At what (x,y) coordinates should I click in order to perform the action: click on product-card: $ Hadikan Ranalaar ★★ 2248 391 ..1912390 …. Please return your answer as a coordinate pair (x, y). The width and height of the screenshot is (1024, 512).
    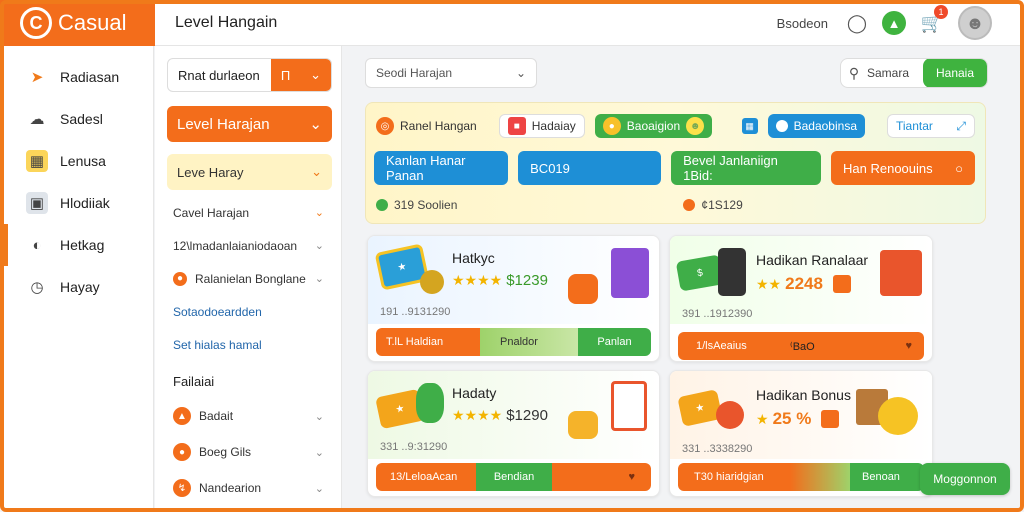
    Looking at the image, I should click on (801, 298).